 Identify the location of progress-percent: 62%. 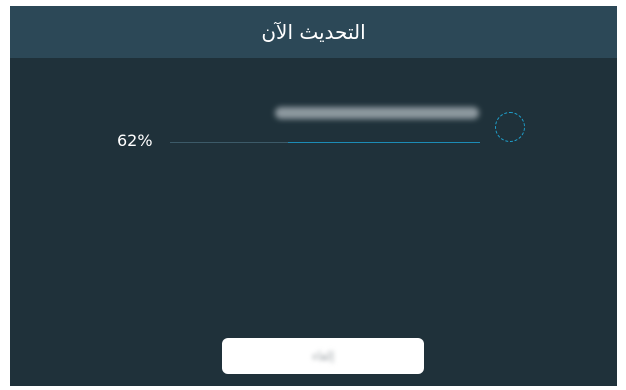
(135, 140).